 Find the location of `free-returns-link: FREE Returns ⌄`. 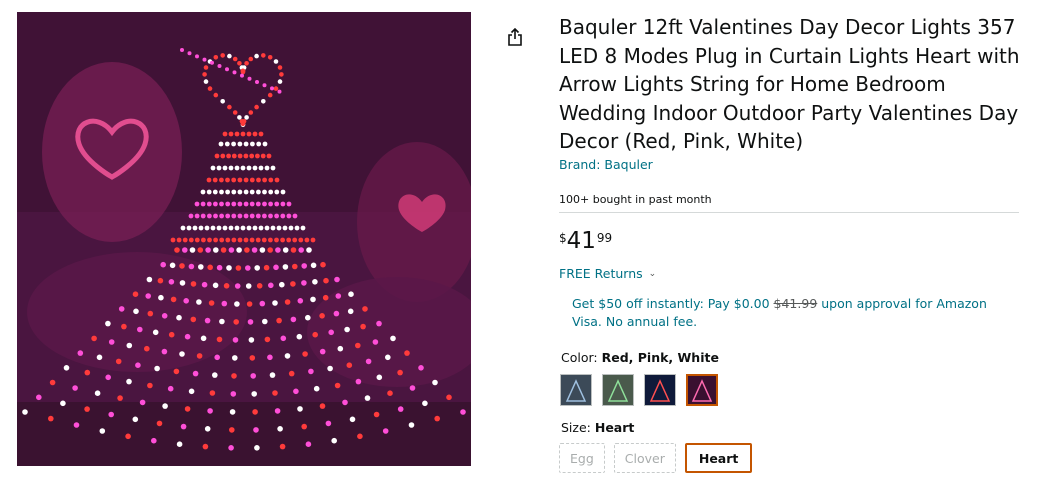

free-returns-link: FREE Returns ⌄ is located at coordinates (607, 273).